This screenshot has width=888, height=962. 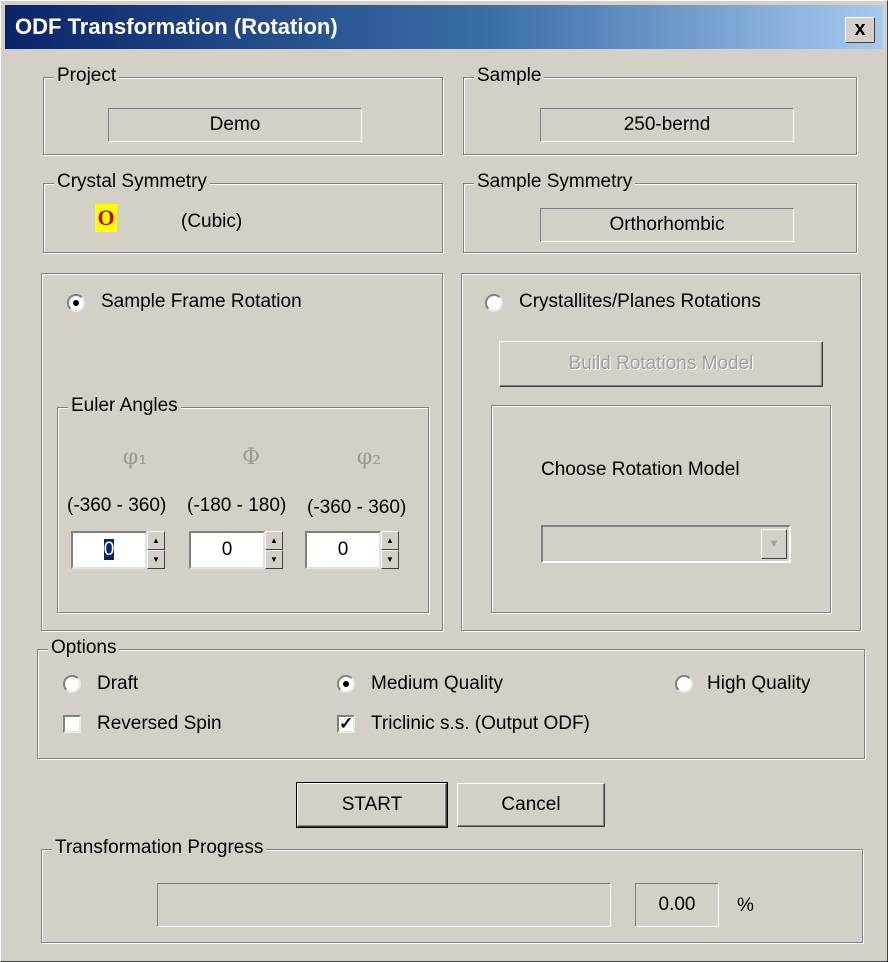 I want to click on reversed-spin-checkbox, so click(x=72, y=724).